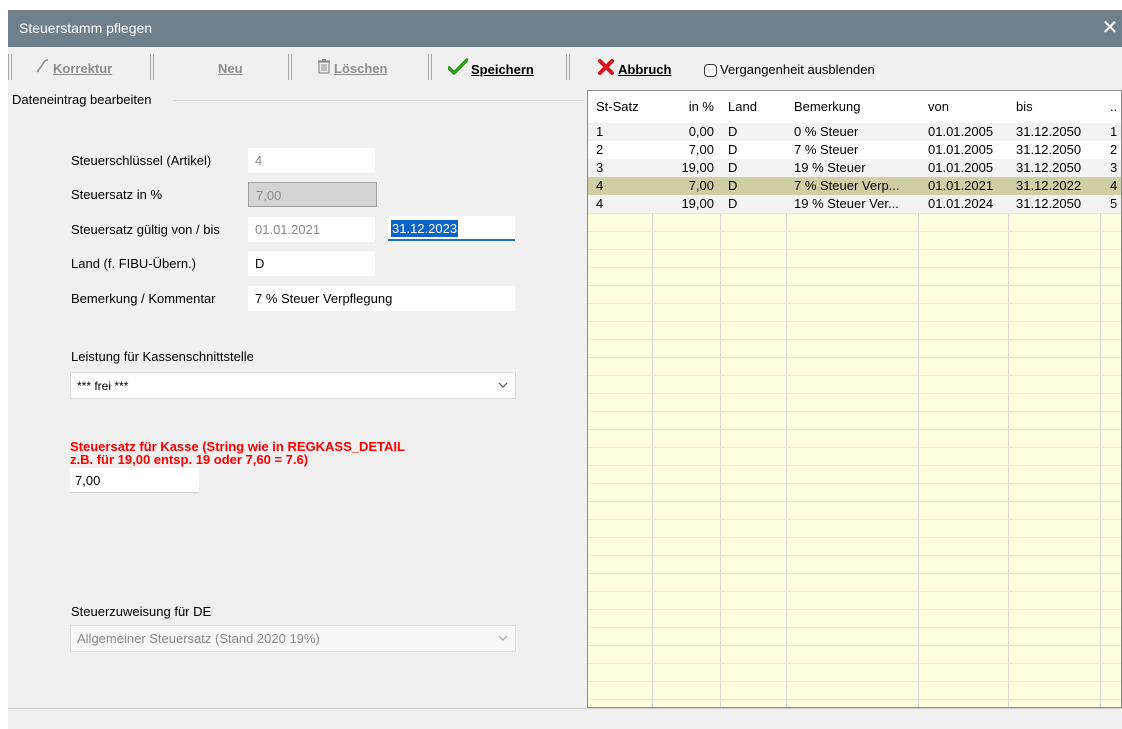 This screenshot has height=729, width=1122. I want to click on de-assignment-select: Allgemeiner Steuersatz (Stand 2020 19%), so click(293, 638).